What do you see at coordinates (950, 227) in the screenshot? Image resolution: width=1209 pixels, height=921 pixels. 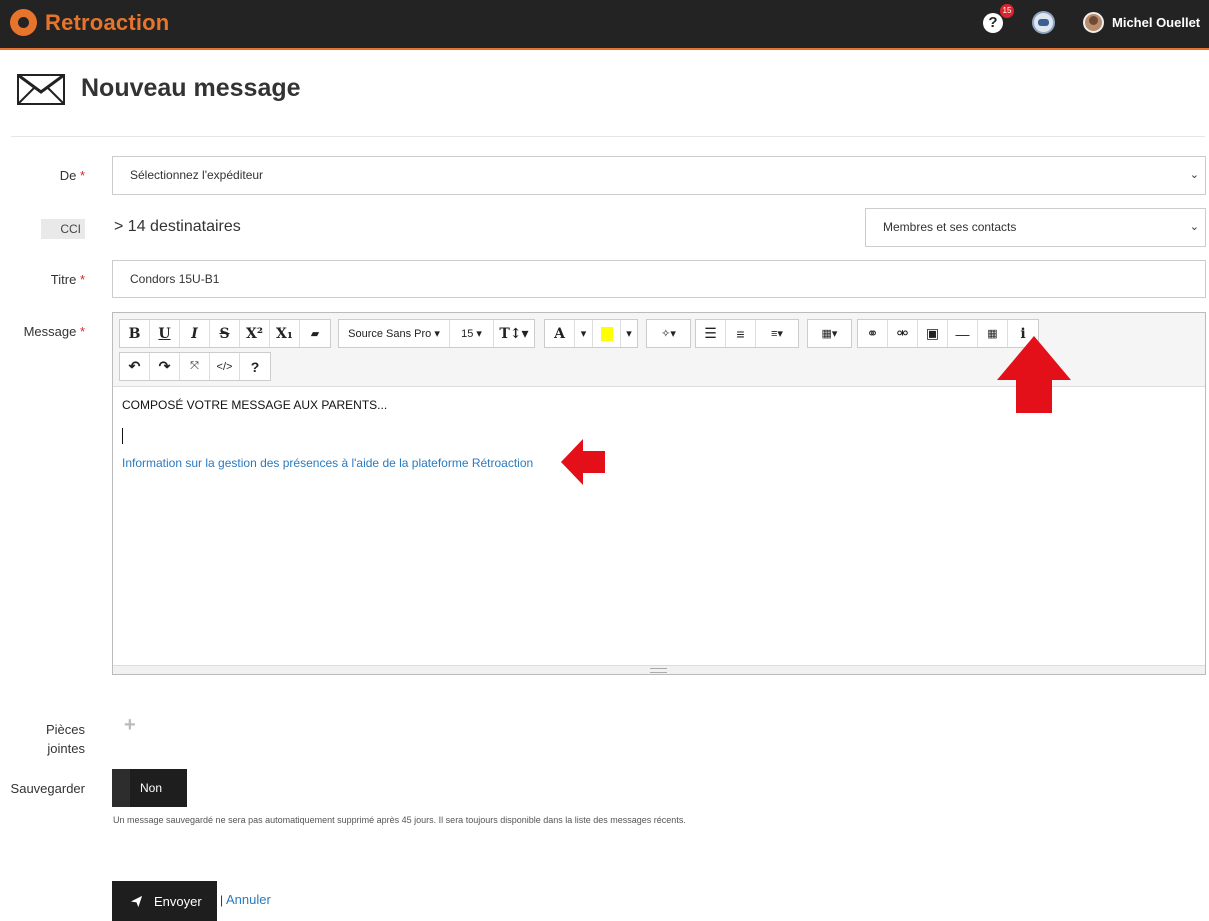 I see `bcc-filter-value: Membres et ses contacts` at bounding box center [950, 227].